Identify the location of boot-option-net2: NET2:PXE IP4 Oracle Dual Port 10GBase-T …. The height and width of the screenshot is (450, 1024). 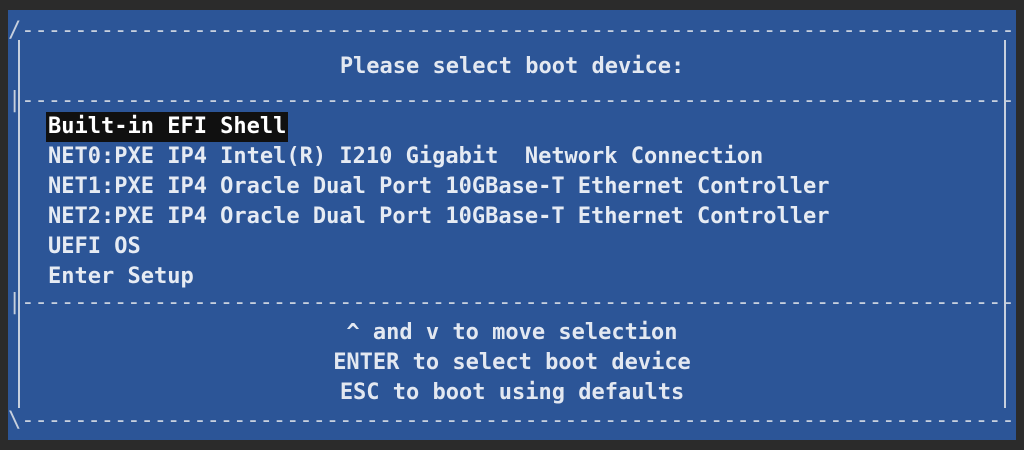
(438, 217).